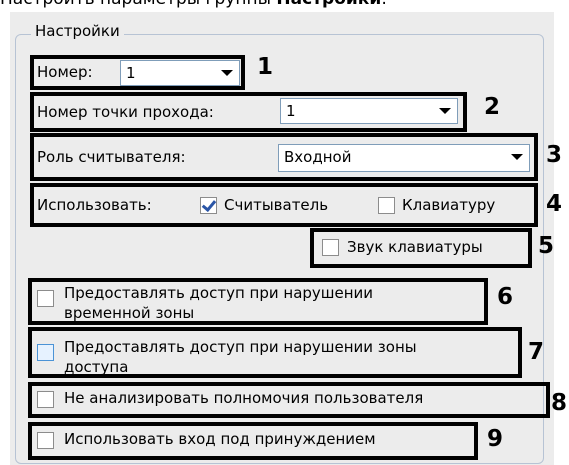 The width and height of the screenshot is (569, 465). Describe the element at coordinates (318, 157) in the screenshot. I see `reader-role-value: Входной` at that location.